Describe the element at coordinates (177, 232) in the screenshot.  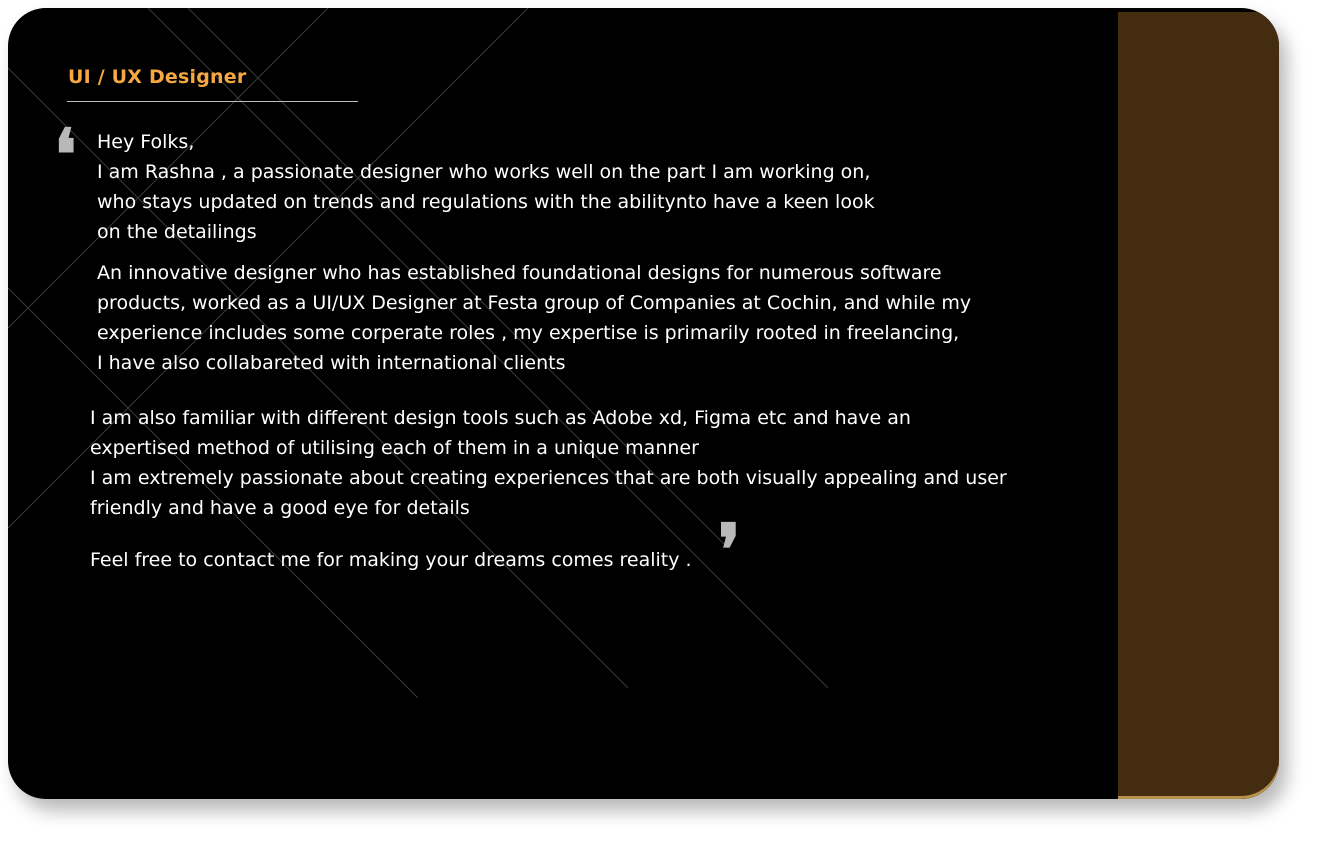
I see `intro-line: on the detailings` at that location.